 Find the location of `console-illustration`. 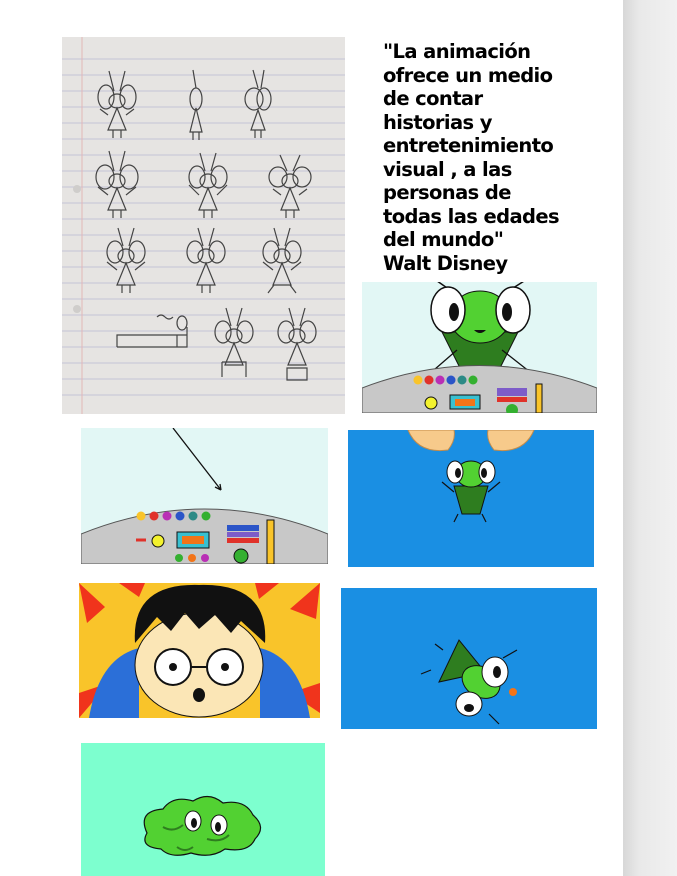

console-illustration is located at coordinates (204, 496).